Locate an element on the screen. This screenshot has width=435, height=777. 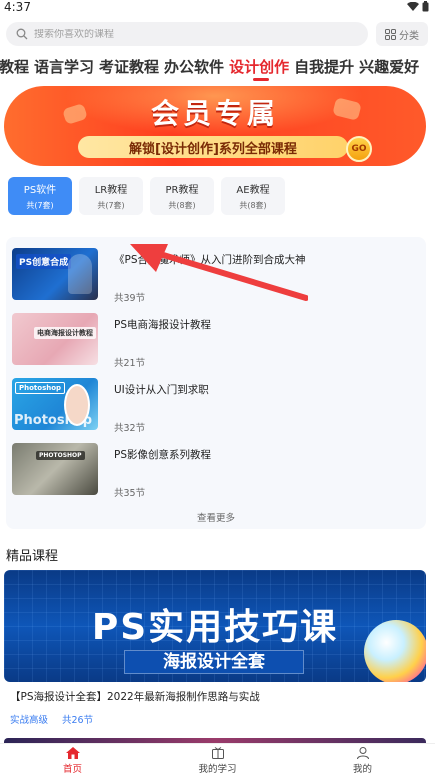
wifi-icon is located at coordinates (413, 6).